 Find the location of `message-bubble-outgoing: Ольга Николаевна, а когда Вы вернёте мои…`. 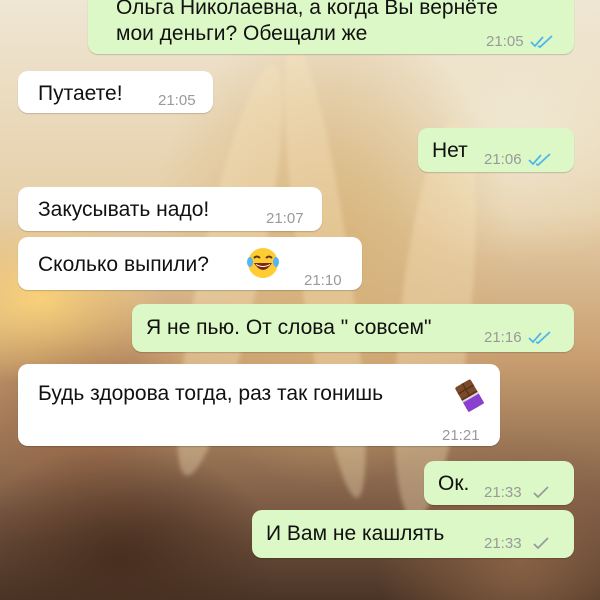

message-bubble-outgoing: Ольга Николаевна, а когда Вы вернёте мои… is located at coordinates (331, 27).